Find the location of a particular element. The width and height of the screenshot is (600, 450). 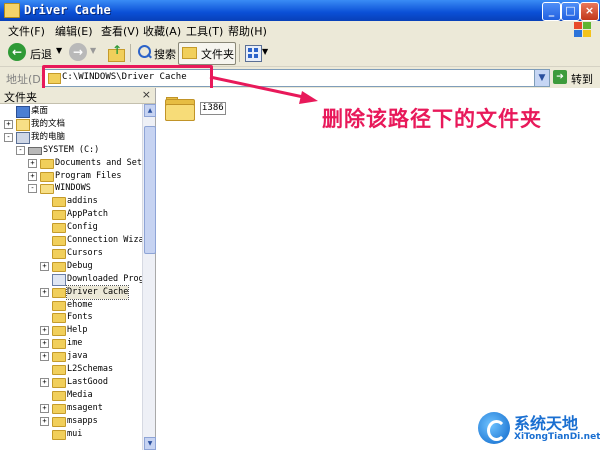

tree-scrollbar: ▲ ▼ is located at coordinates (149, 277).